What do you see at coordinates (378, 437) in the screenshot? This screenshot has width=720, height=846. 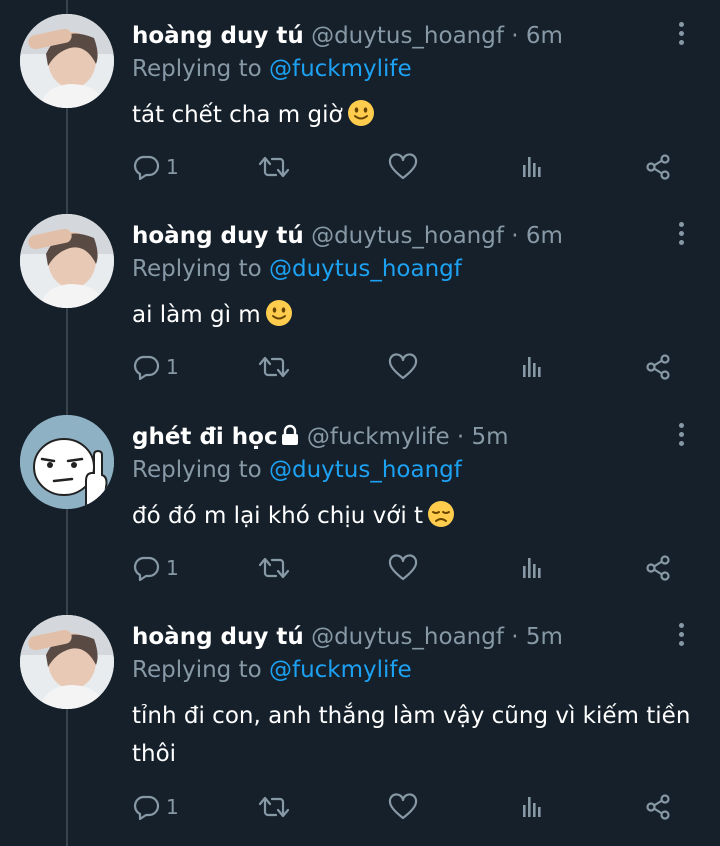 I see `user-handle: @fuckmylife` at bounding box center [378, 437].